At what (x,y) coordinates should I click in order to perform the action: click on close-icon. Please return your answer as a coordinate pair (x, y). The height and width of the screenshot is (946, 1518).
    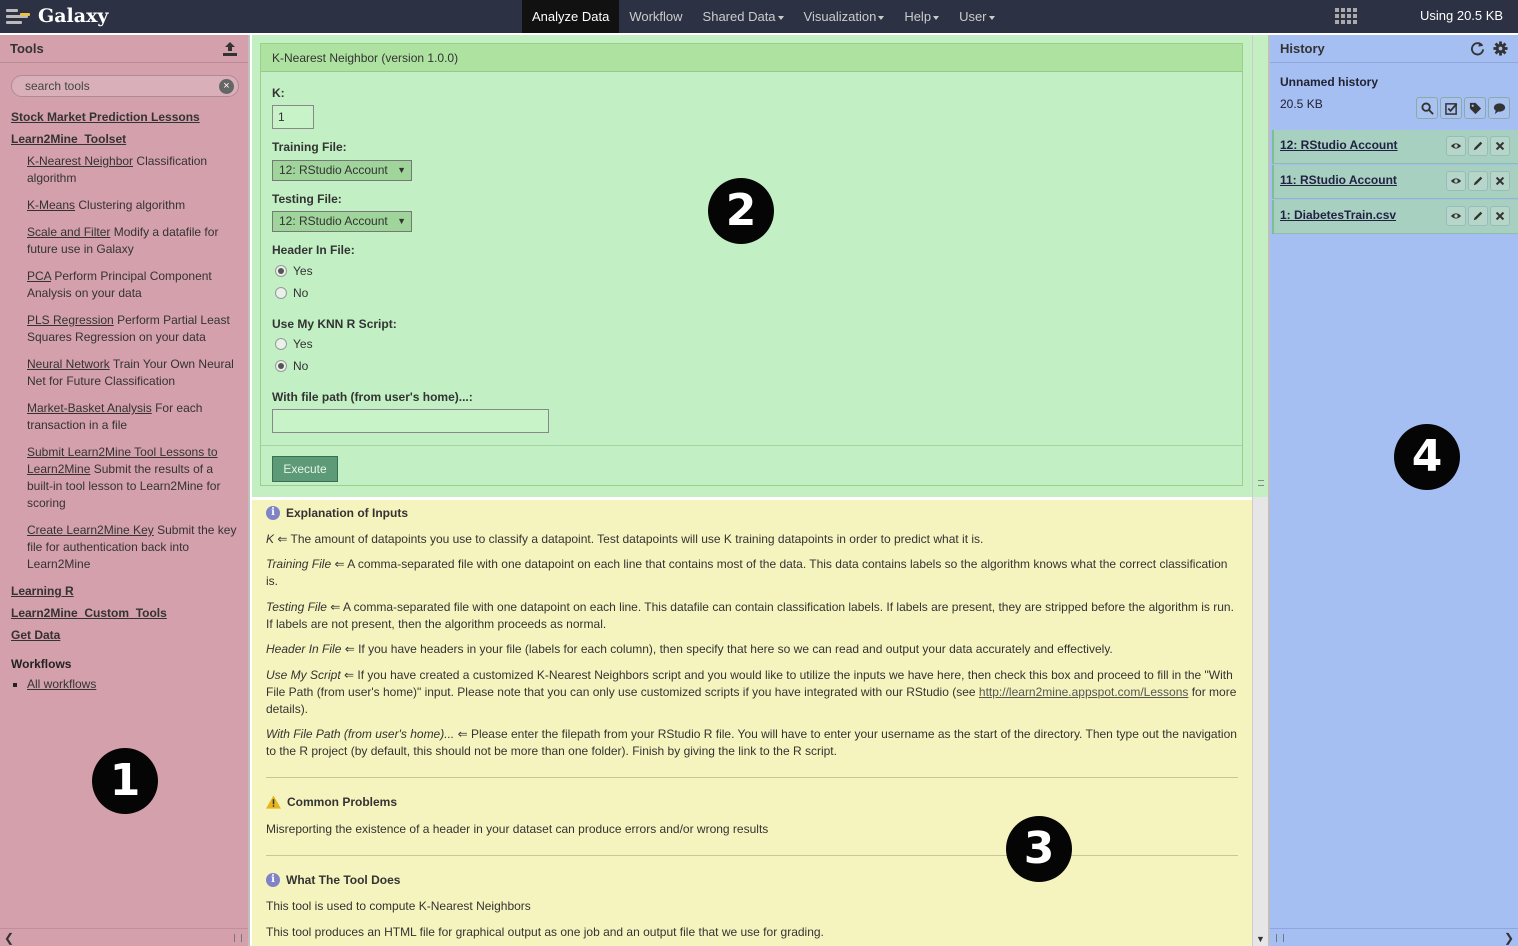
    Looking at the image, I should click on (1500, 216).